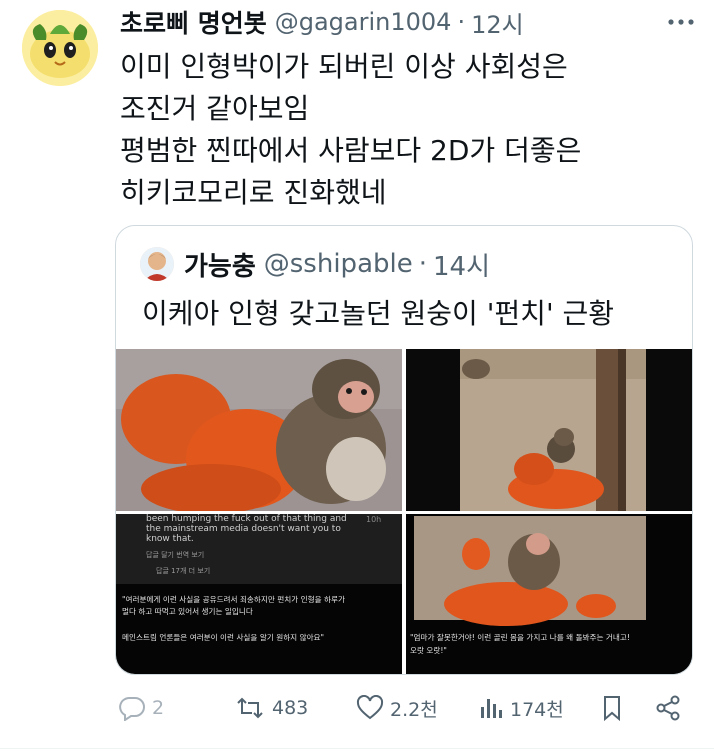 The image size is (714, 754). Describe the element at coordinates (60, 48) in the screenshot. I see `author-avatar` at that location.